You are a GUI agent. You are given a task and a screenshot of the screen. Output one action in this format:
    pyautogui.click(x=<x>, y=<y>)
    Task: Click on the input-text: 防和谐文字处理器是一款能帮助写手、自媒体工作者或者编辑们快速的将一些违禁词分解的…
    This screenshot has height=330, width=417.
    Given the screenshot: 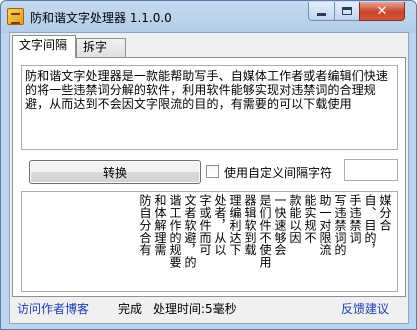 What is the action you would take?
    pyautogui.click(x=207, y=90)
    